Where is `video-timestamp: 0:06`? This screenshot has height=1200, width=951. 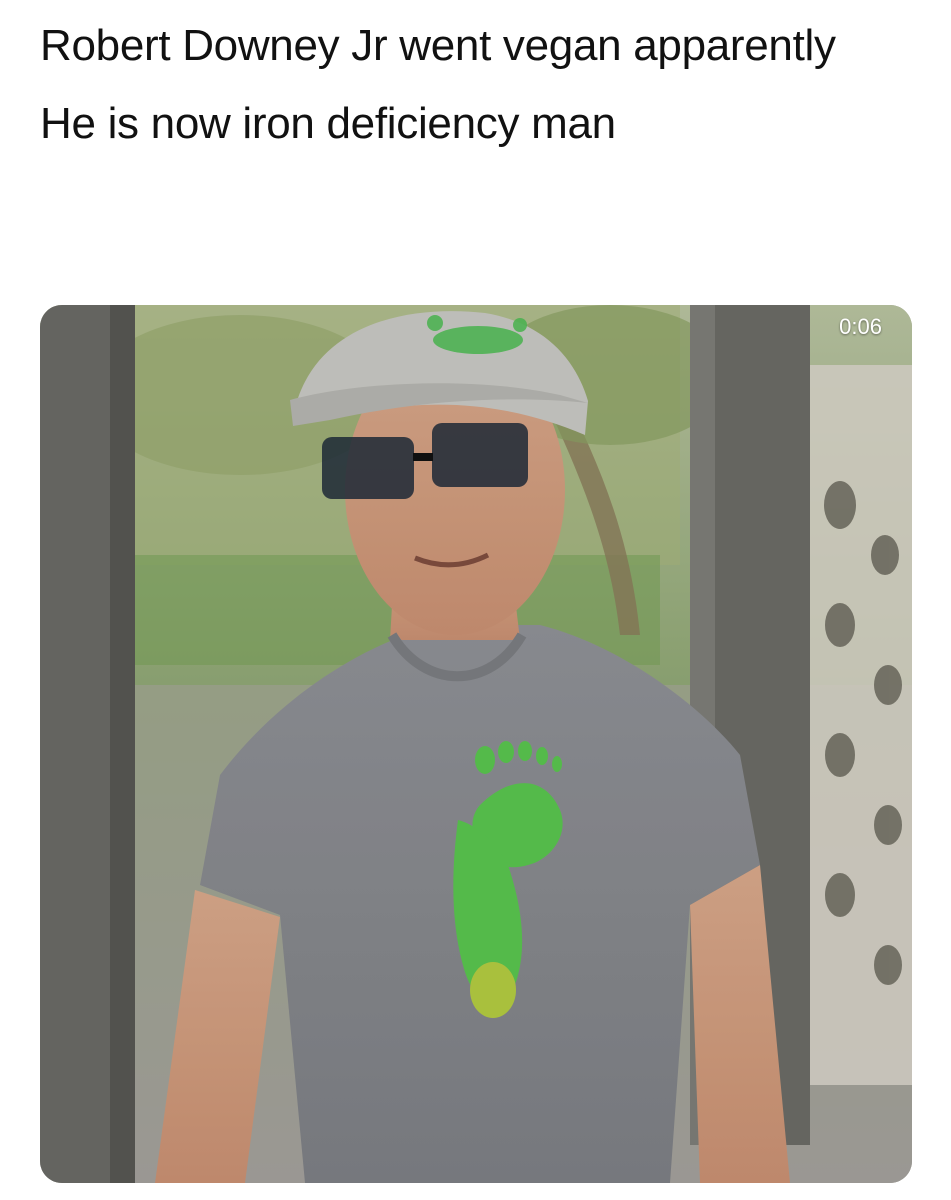 video-timestamp: 0:06 is located at coordinates (860, 326).